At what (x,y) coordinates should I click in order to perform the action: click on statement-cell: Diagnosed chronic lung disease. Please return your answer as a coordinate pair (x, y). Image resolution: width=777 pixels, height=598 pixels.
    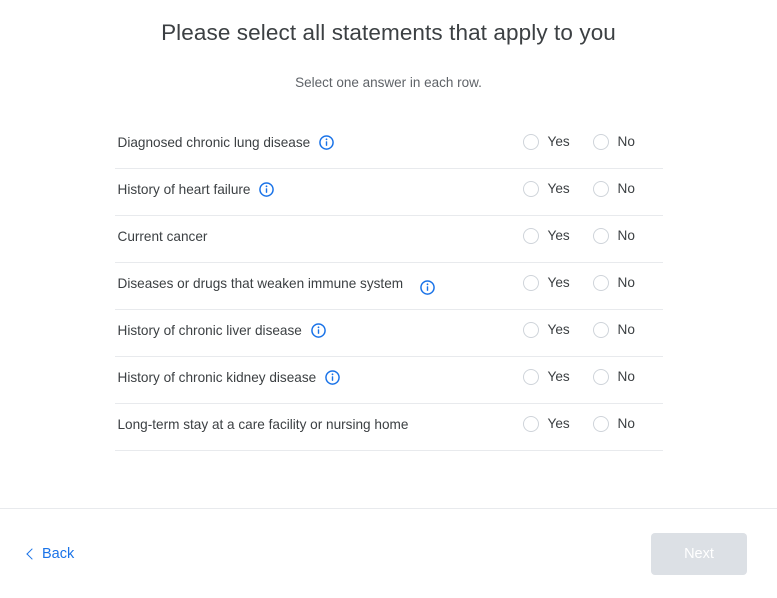
    Looking at the image, I should click on (320, 143).